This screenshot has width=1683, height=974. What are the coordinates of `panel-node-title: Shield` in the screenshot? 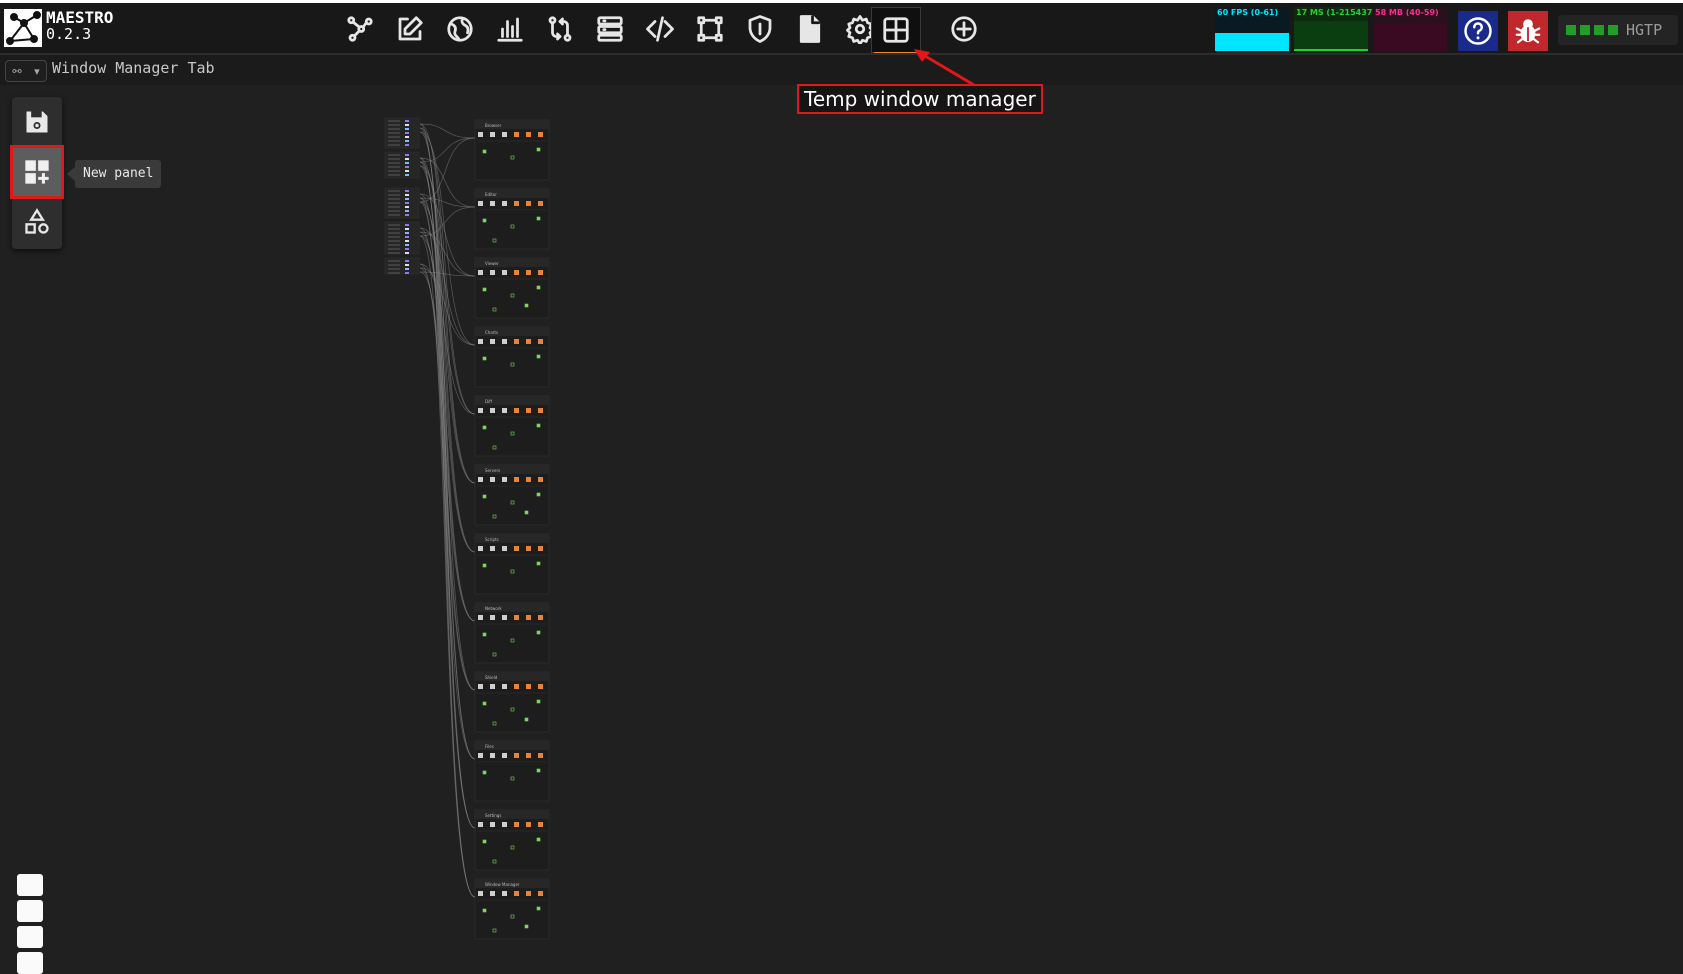 It's located at (491, 677).